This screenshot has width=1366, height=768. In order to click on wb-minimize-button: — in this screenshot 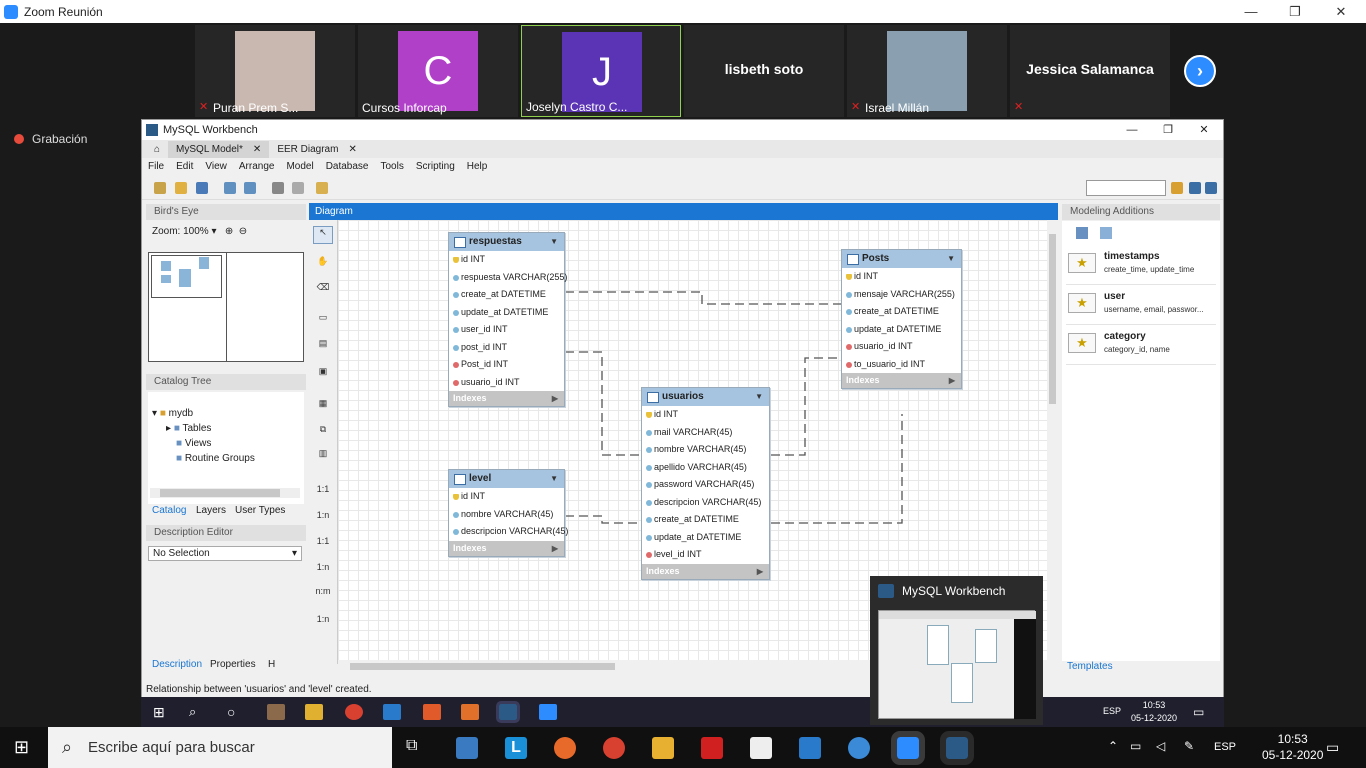, I will do `click(1132, 130)`.